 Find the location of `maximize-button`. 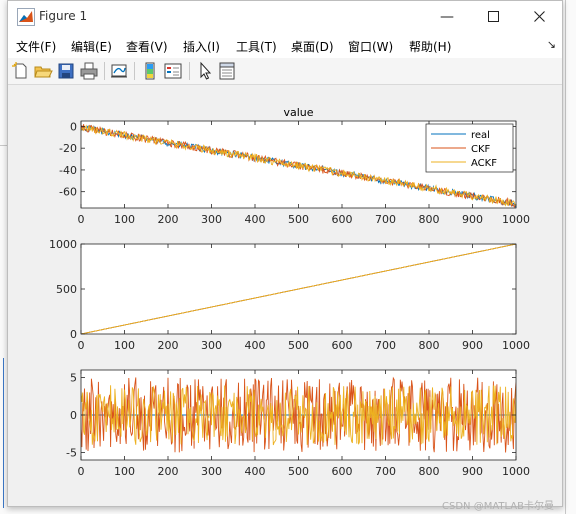

maximize-button is located at coordinates (493, 16).